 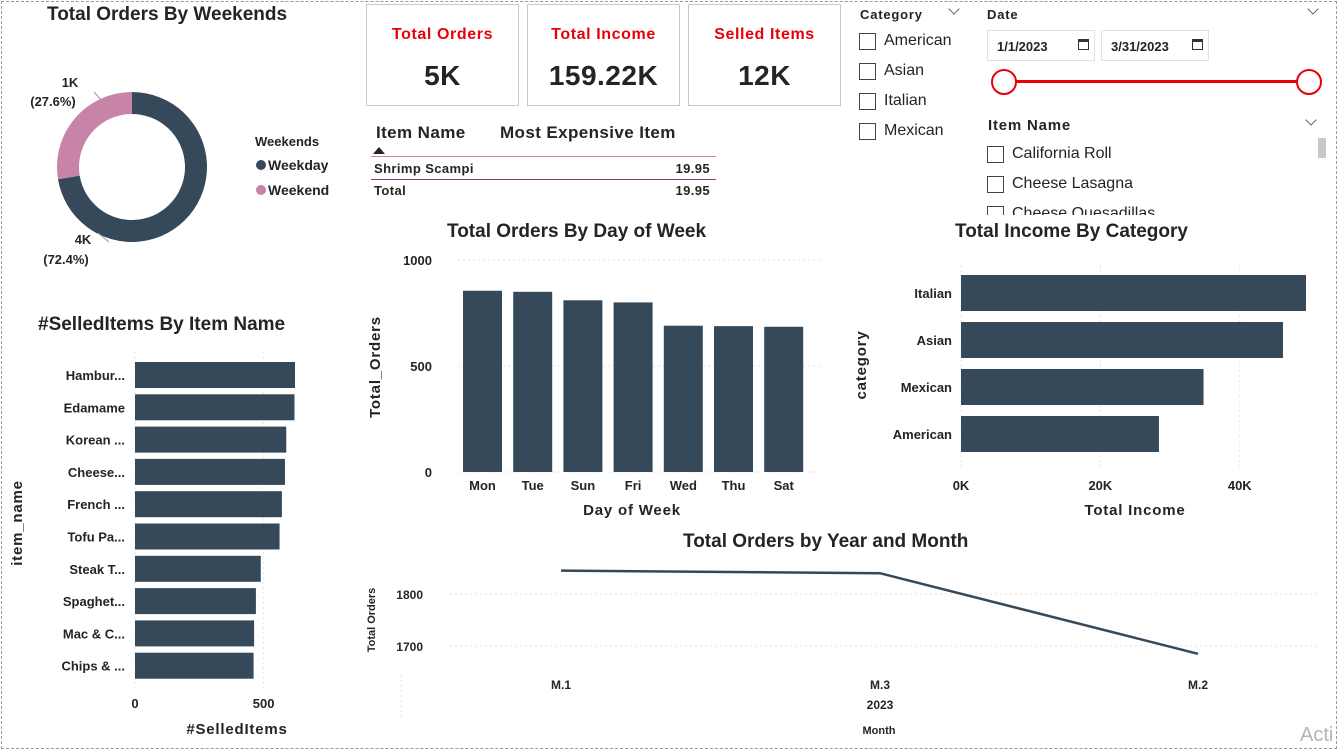 I want to click on x-tick-label: 0, so click(x=134, y=703).